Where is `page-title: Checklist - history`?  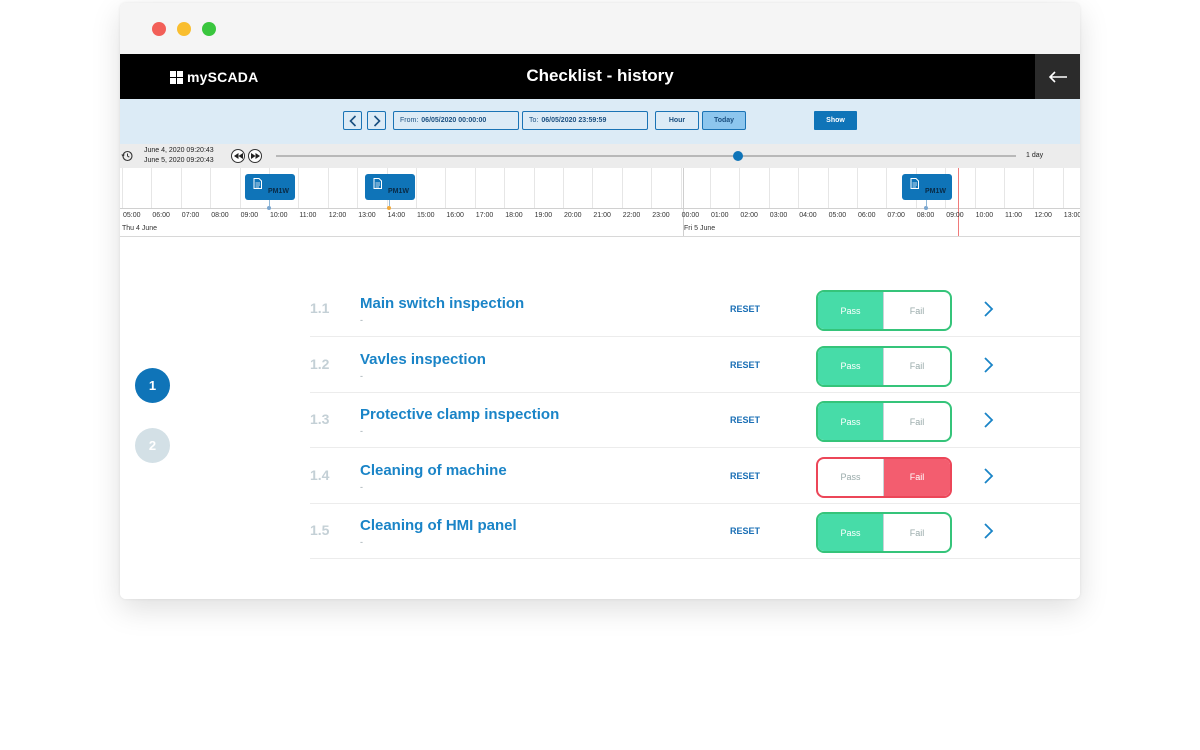 page-title: Checklist - history is located at coordinates (600, 75).